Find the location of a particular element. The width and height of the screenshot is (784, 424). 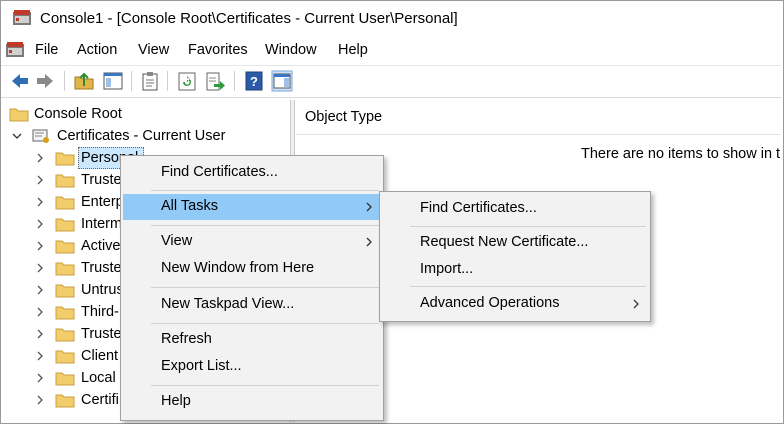

up-folder-icon is located at coordinates (84, 81).